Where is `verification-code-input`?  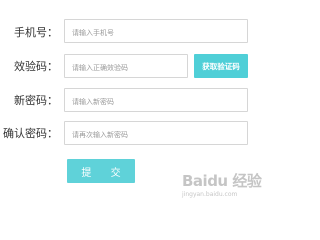
verification-code-input is located at coordinates (126, 68).